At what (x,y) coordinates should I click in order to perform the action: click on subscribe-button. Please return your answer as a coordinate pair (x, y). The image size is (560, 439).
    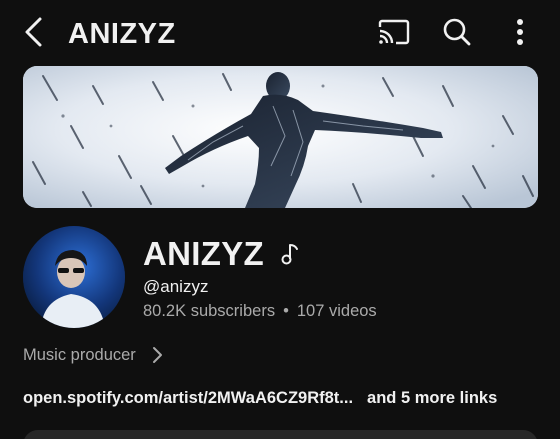
    Looking at the image, I should click on (280, 434).